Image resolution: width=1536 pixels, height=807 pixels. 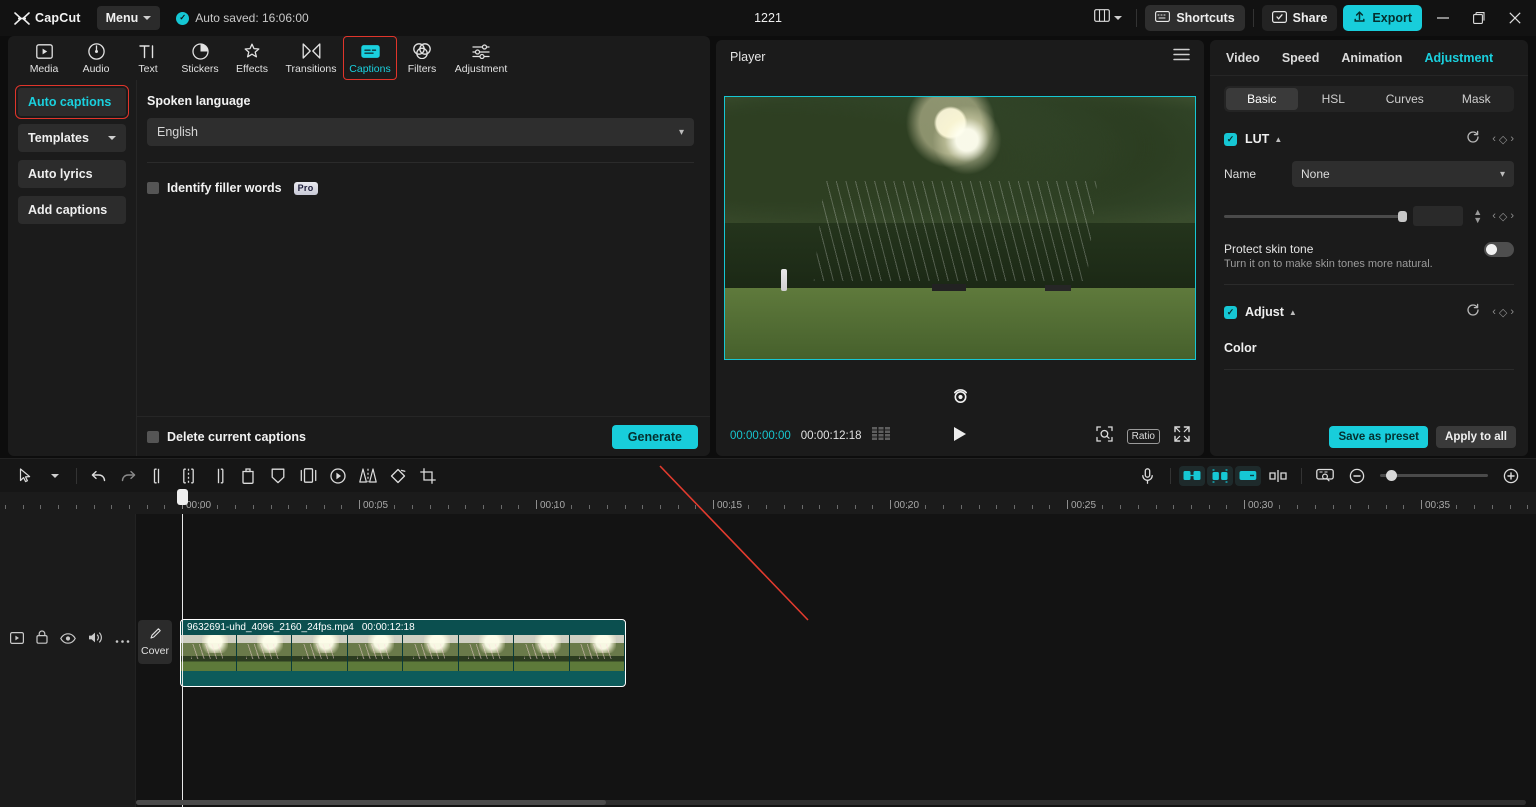 What do you see at coordinates (158, 476) in the screenshot?
I see `split-button` at bounding box center [158, 476].